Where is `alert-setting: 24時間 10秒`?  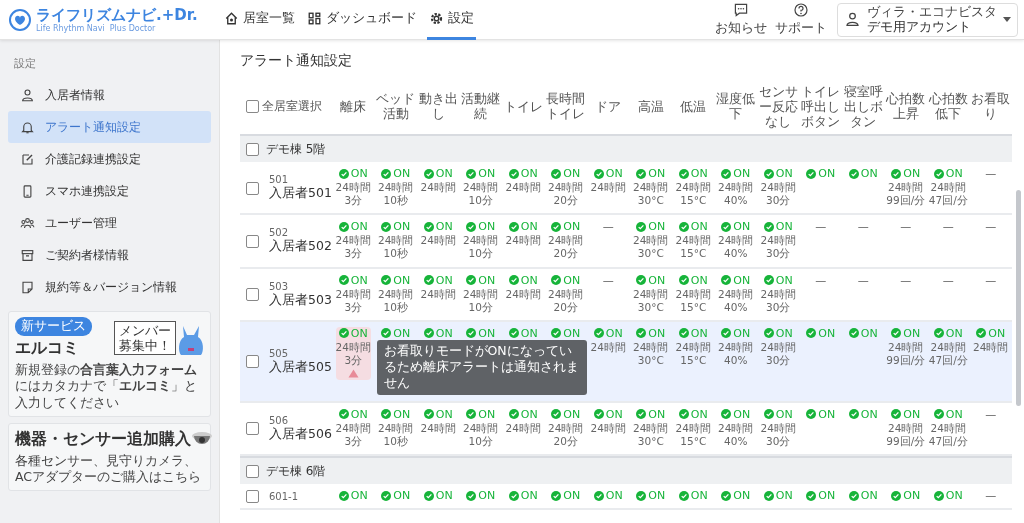 alert-setting: 24時間 10秒 is located at coordinates (396, 194).